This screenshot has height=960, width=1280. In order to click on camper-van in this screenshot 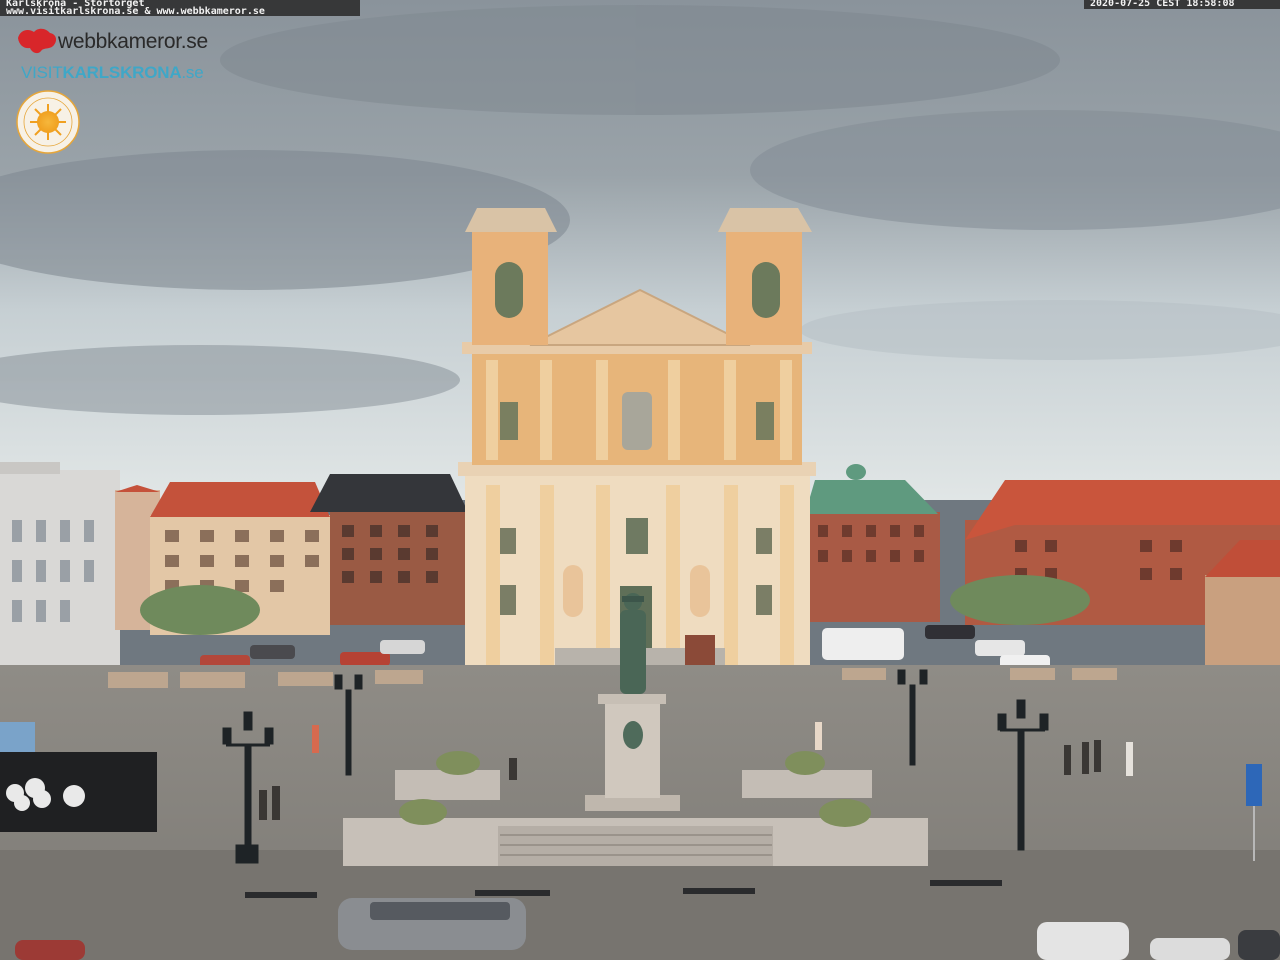, I will do `click(863, 644)`.